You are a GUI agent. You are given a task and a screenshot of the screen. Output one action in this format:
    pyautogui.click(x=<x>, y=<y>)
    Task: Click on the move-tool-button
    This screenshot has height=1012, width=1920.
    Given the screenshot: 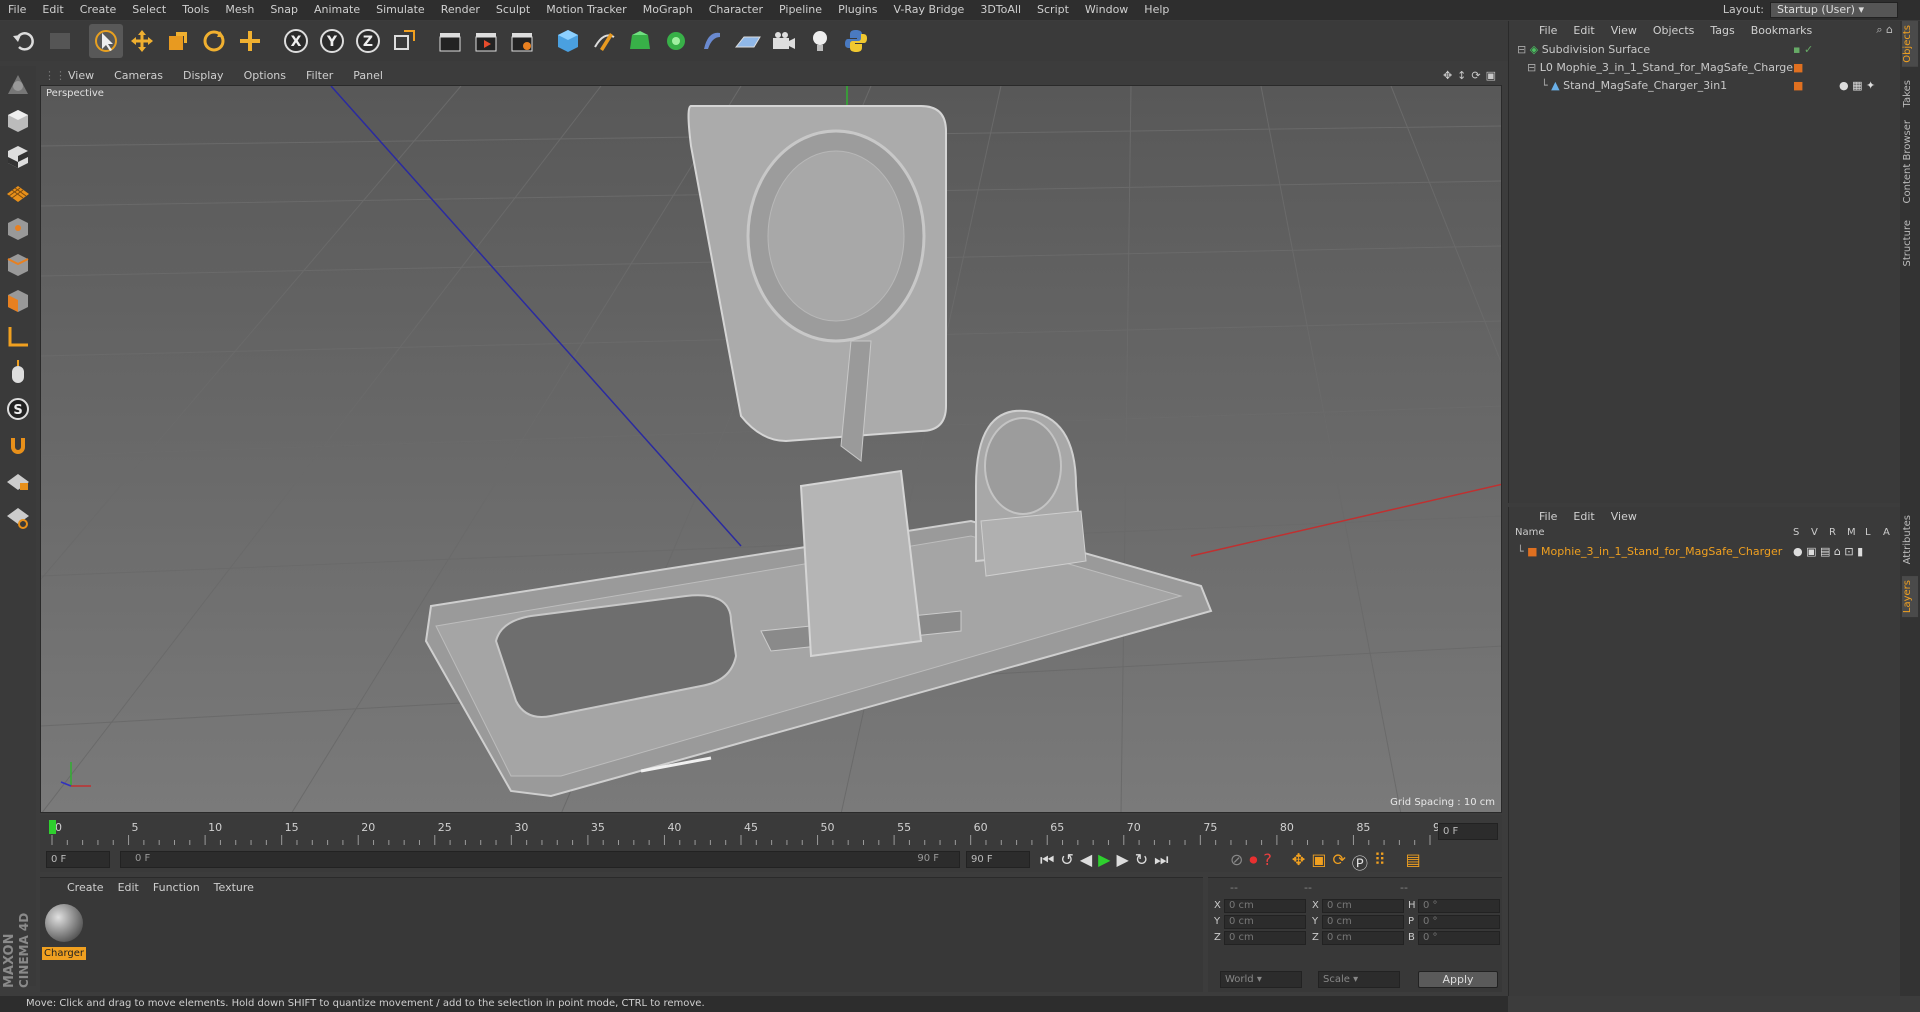 What is the action you would take?
    pyautogui.click(x=142, y=41)
    